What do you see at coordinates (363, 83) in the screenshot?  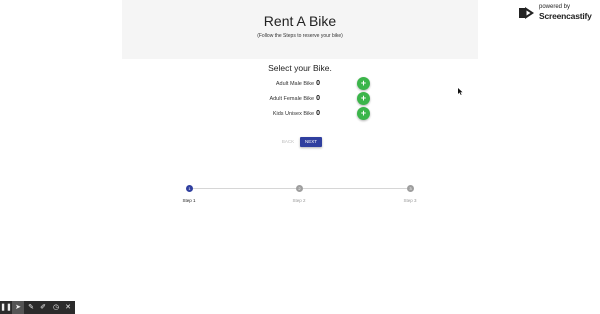 I see `add-adult-male-button: +` at bounding box center [363, 83].